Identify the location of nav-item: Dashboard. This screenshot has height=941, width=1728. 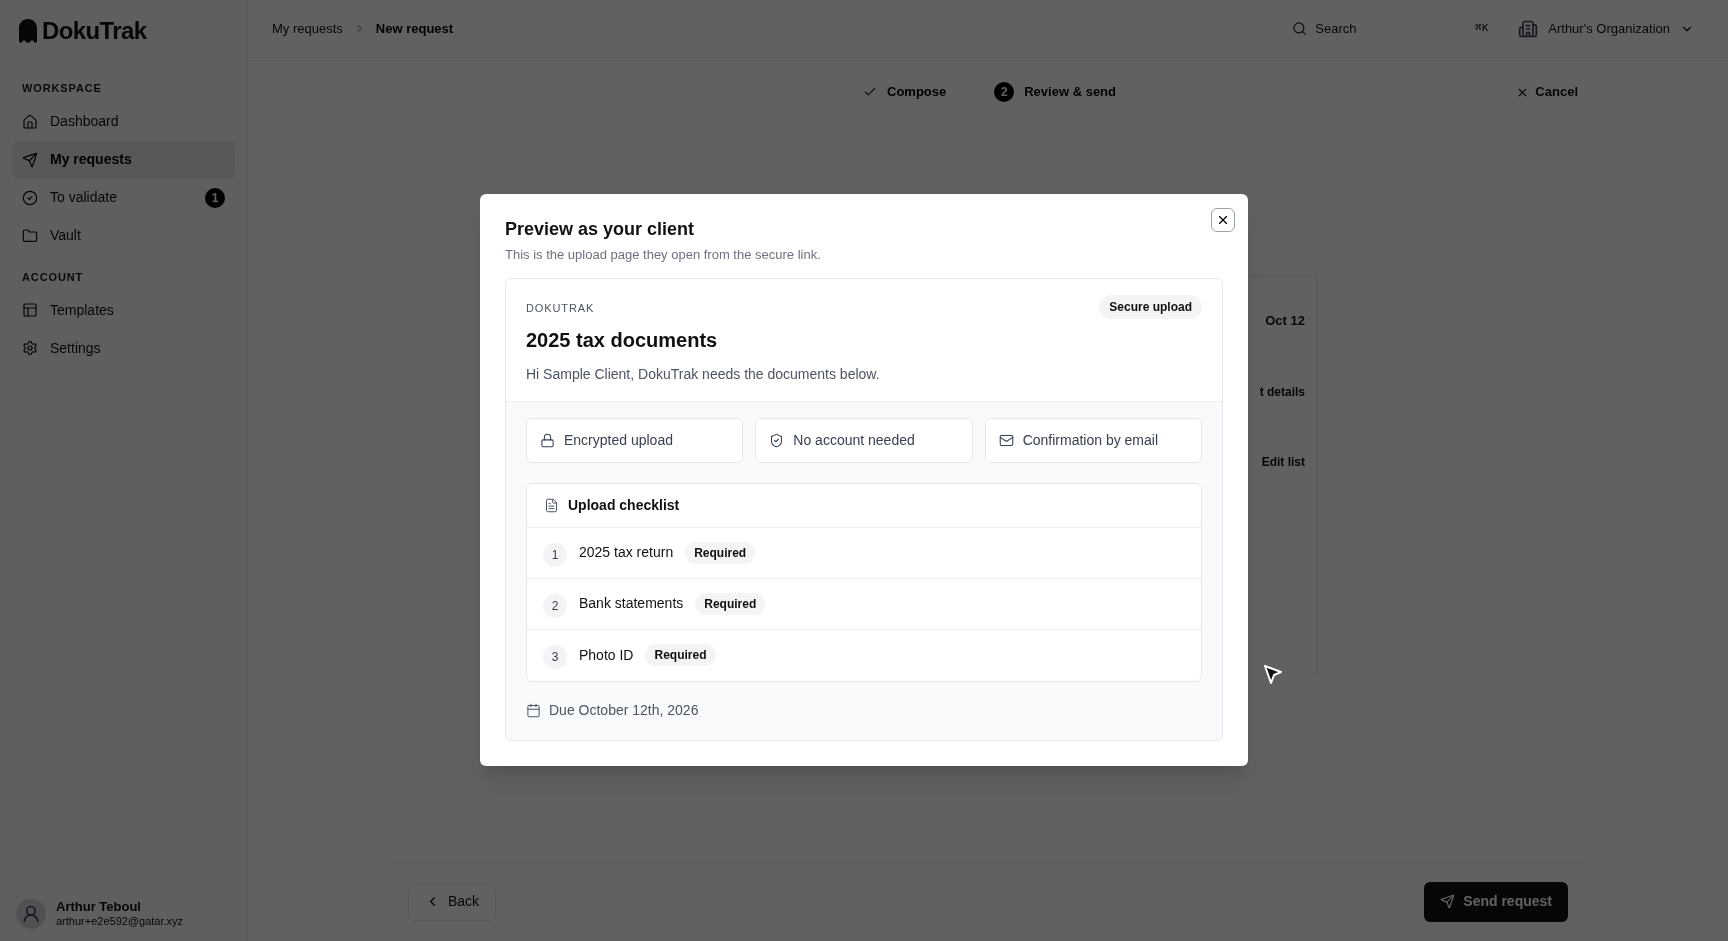
(123, 121).